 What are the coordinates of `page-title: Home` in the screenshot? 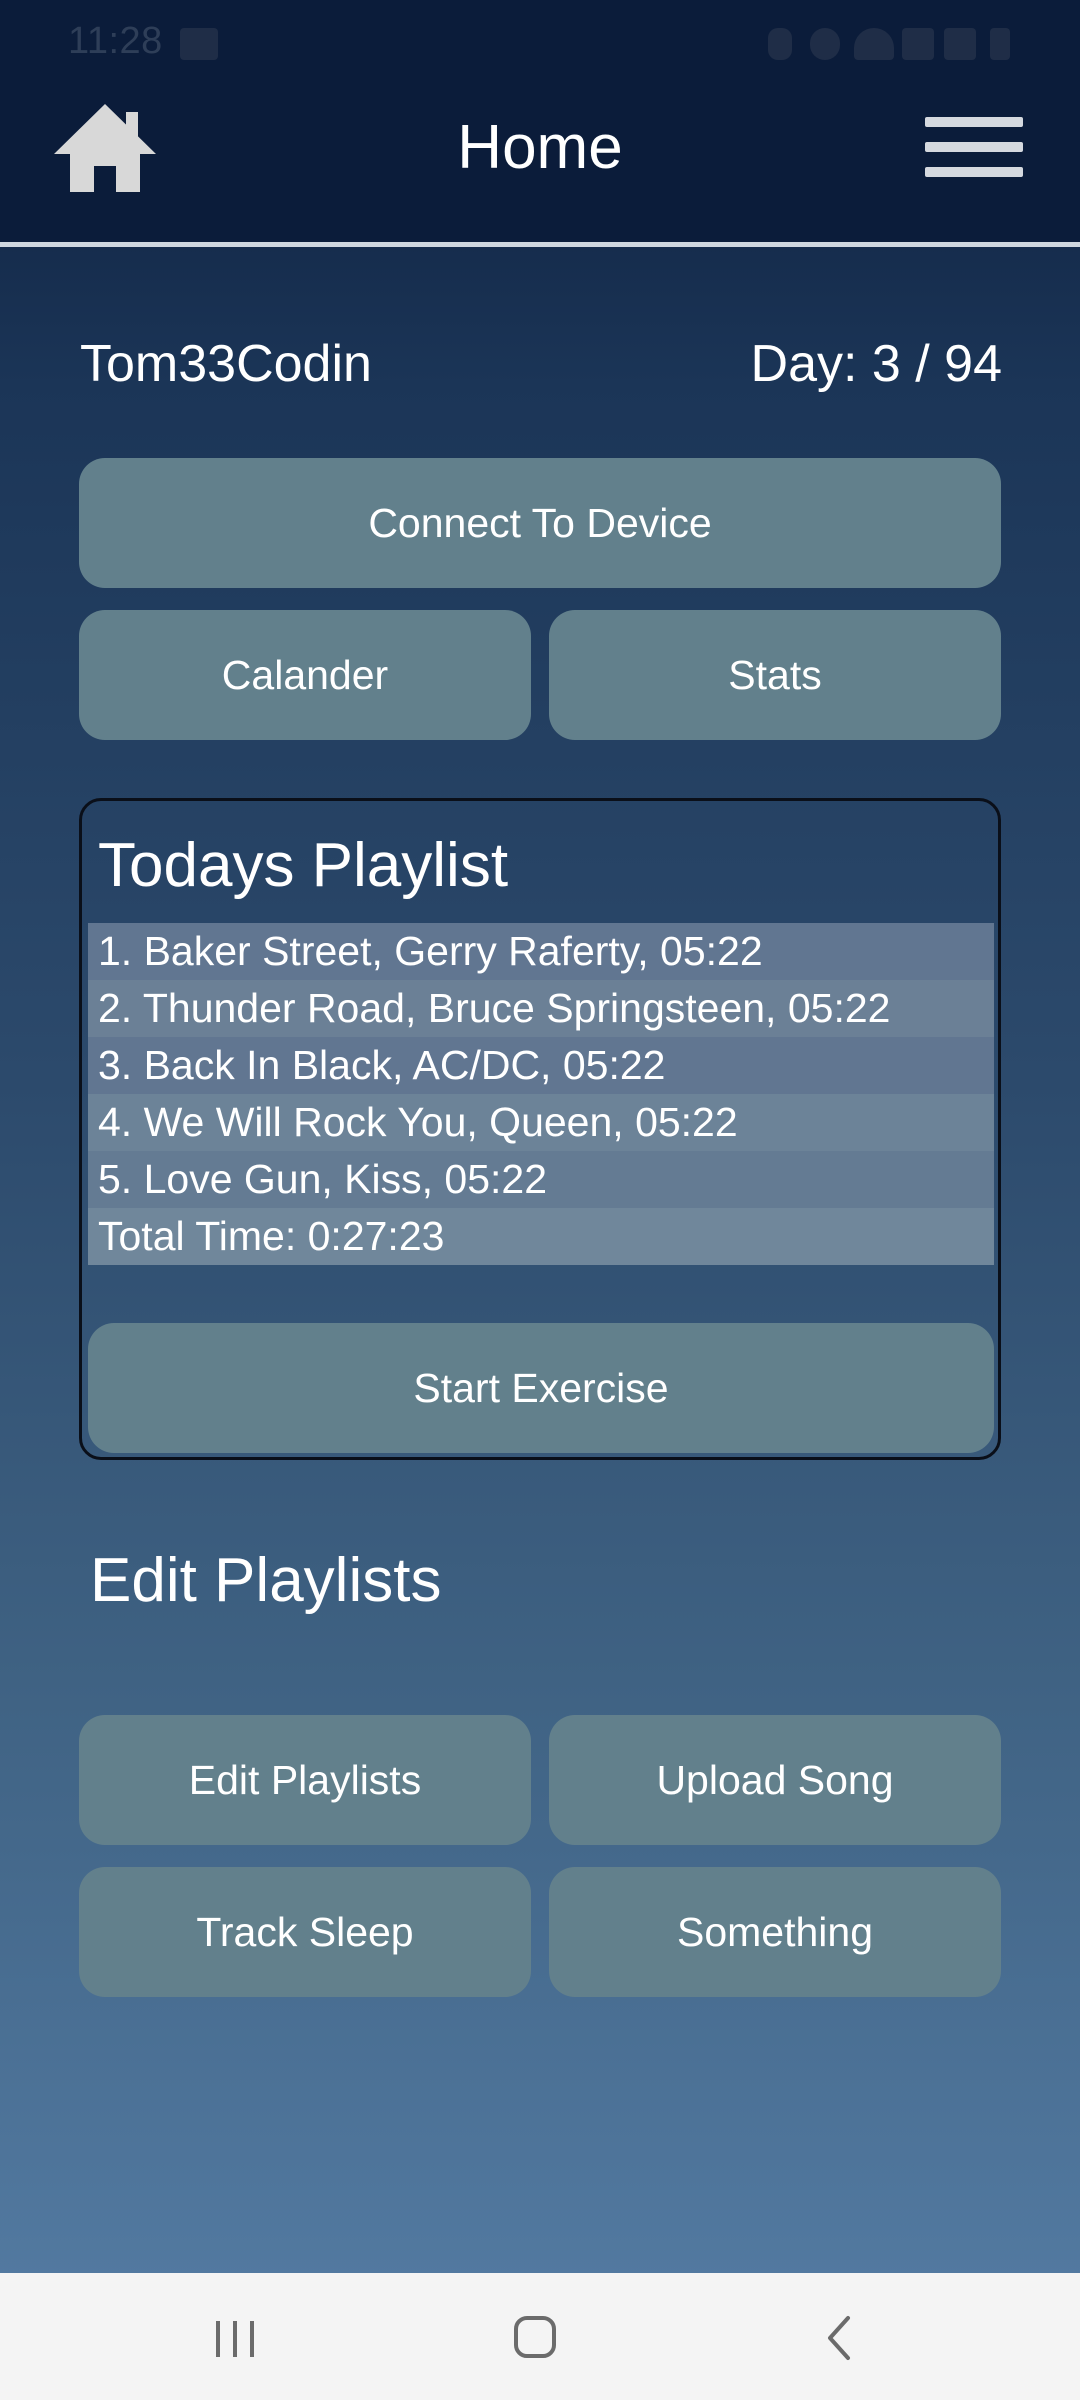 It's located at (540, 147).